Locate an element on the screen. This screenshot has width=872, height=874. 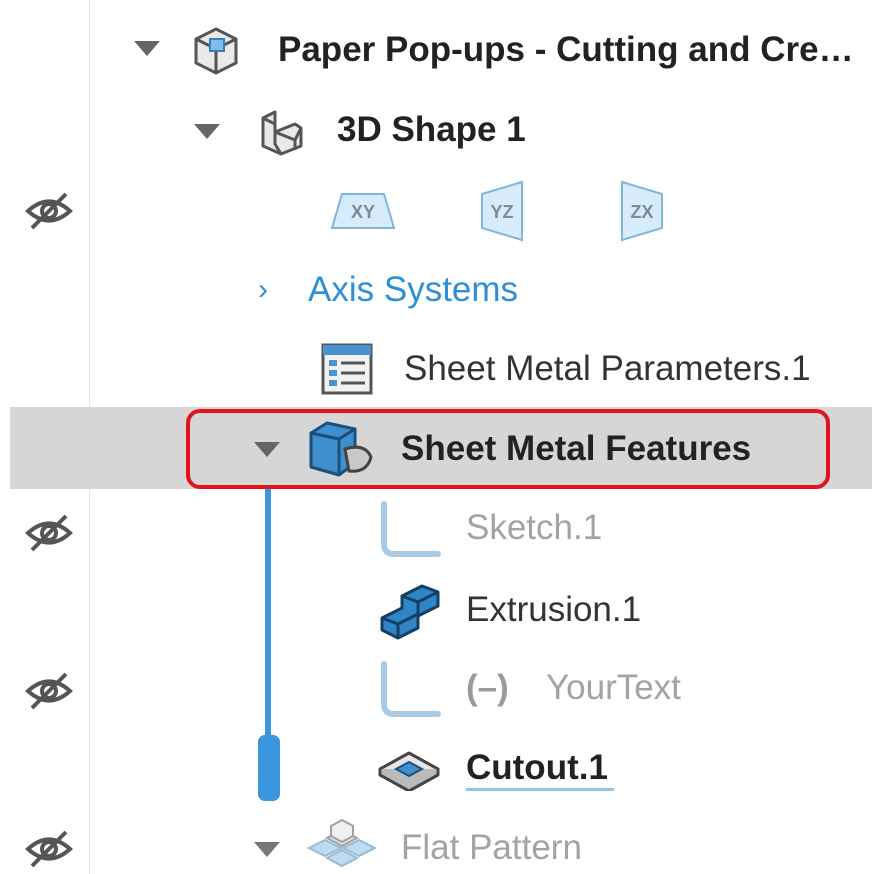
chevron-right-icon: › is located at coordinates (263, 290).